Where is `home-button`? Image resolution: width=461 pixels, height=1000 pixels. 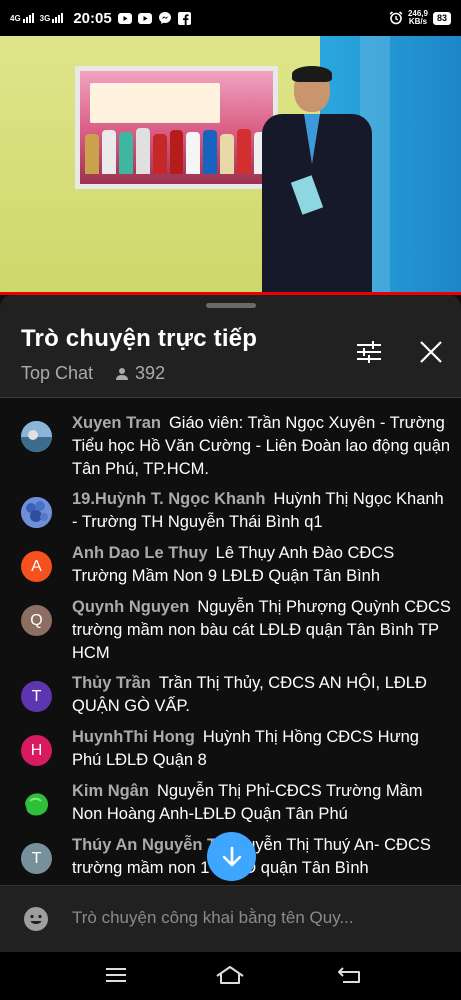 home-button is located at coordinates (230, 975).